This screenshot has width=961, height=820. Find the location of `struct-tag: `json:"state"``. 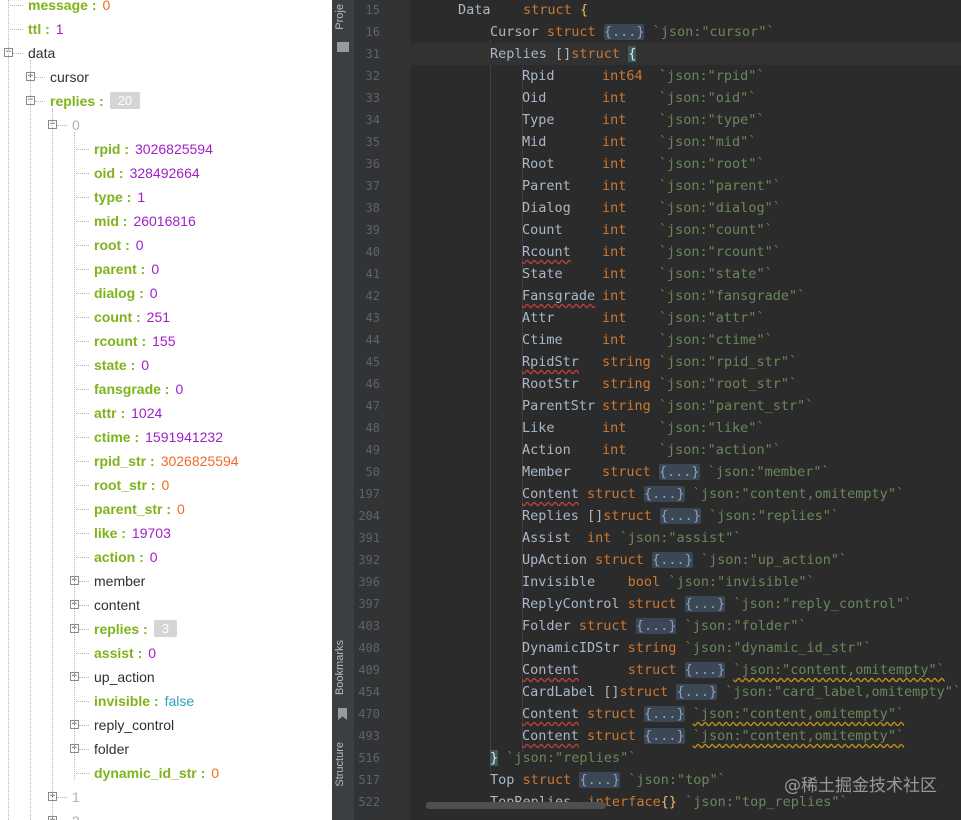

struct-tag: `json:"state"` is located at coordinates (715, 274).